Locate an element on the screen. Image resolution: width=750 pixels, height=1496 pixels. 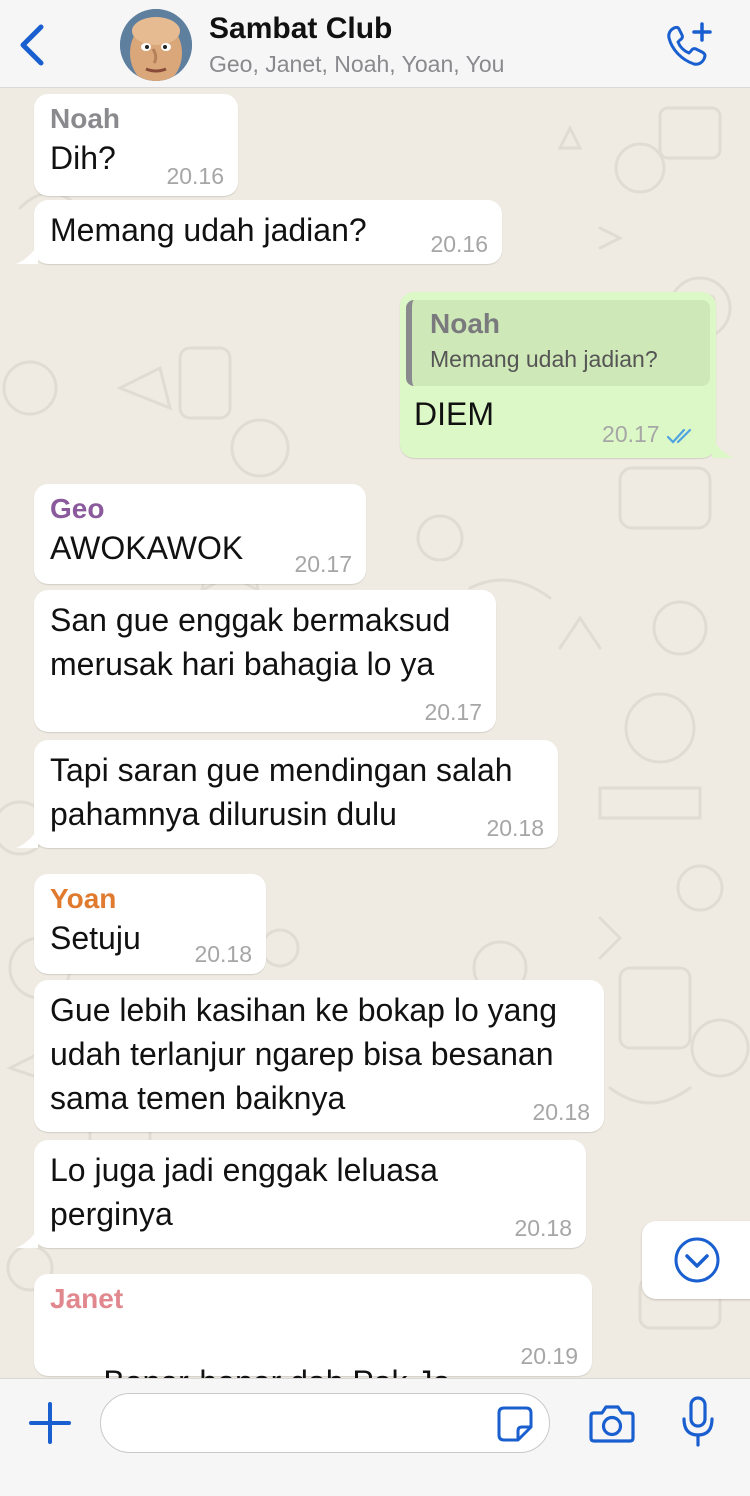
quoted-text: Memang udah jadian? is located at coordinates (544, 359).